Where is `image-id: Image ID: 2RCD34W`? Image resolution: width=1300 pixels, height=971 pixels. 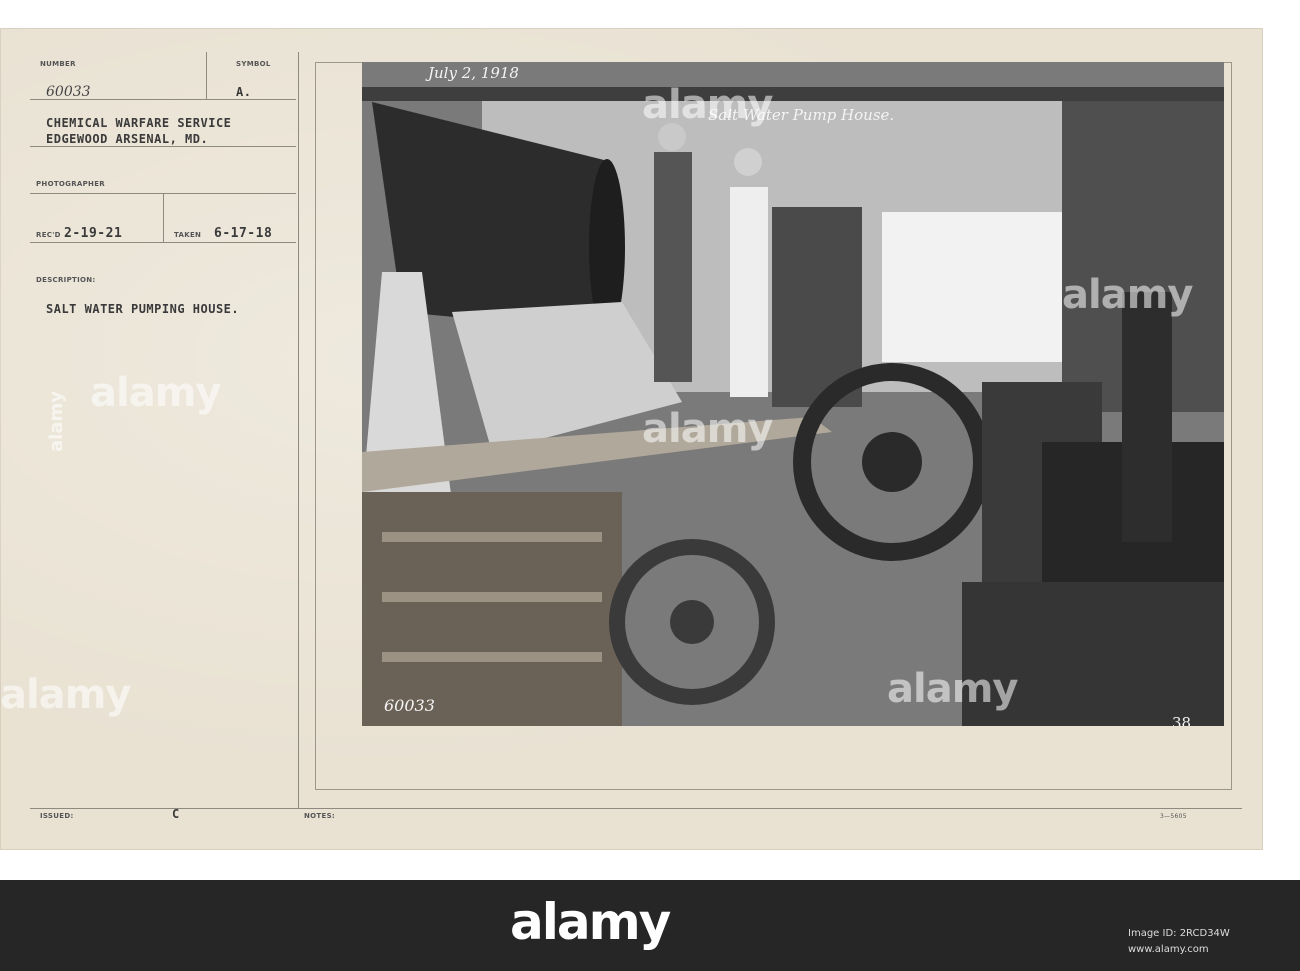 image-id: Image ID: 2RCD34W is located at coordinates (1179, 933).